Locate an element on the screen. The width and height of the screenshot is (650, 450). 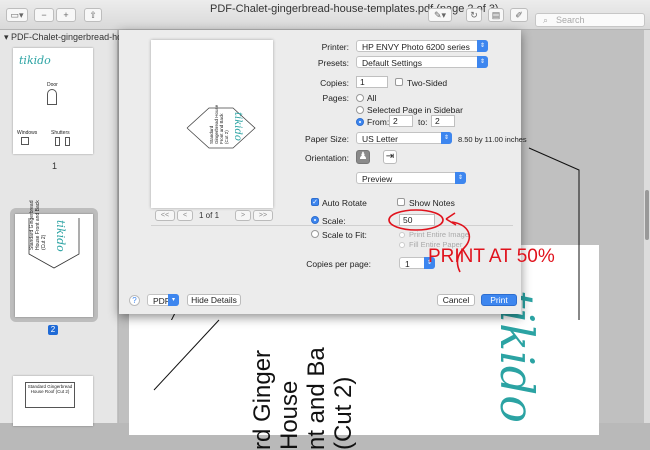
print-entire-image-label: Print Entire Image is located at coordinates (439, 234).